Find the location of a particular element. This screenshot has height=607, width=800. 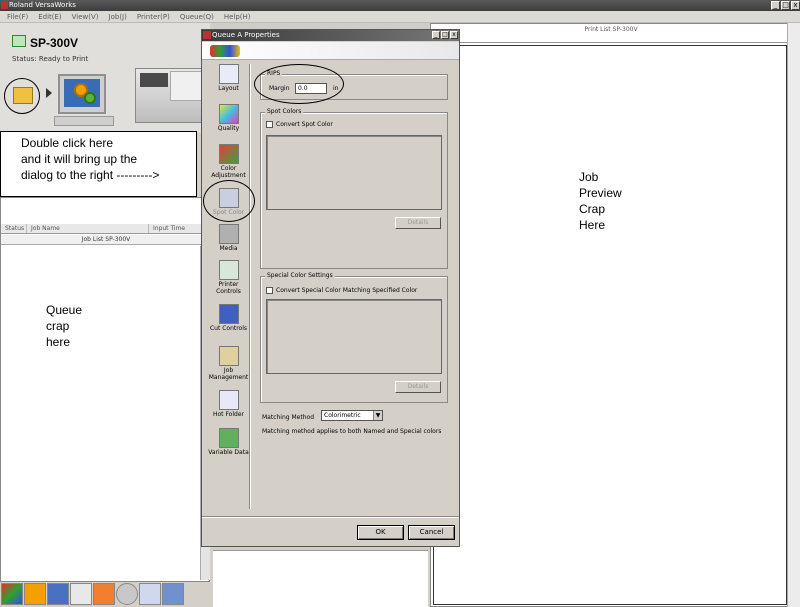

keyboard-icon is located at coordinates (84, 121).